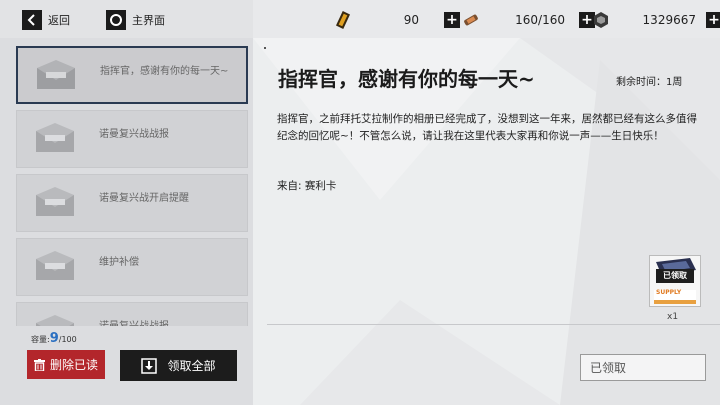 The height and width of the screenshot is (405, 720). I want to click on claim-all-button: 领取全部, so click(178, 365).